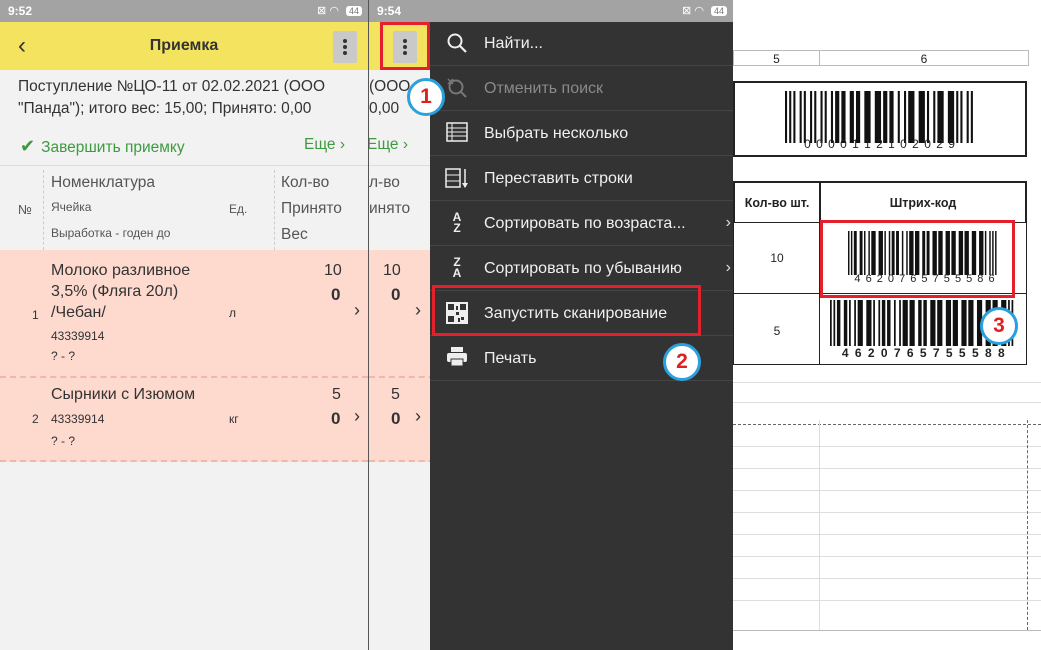 The image size is (1041, 650). I want to click on header-barcode: Штрих-код, so click(923, 203).